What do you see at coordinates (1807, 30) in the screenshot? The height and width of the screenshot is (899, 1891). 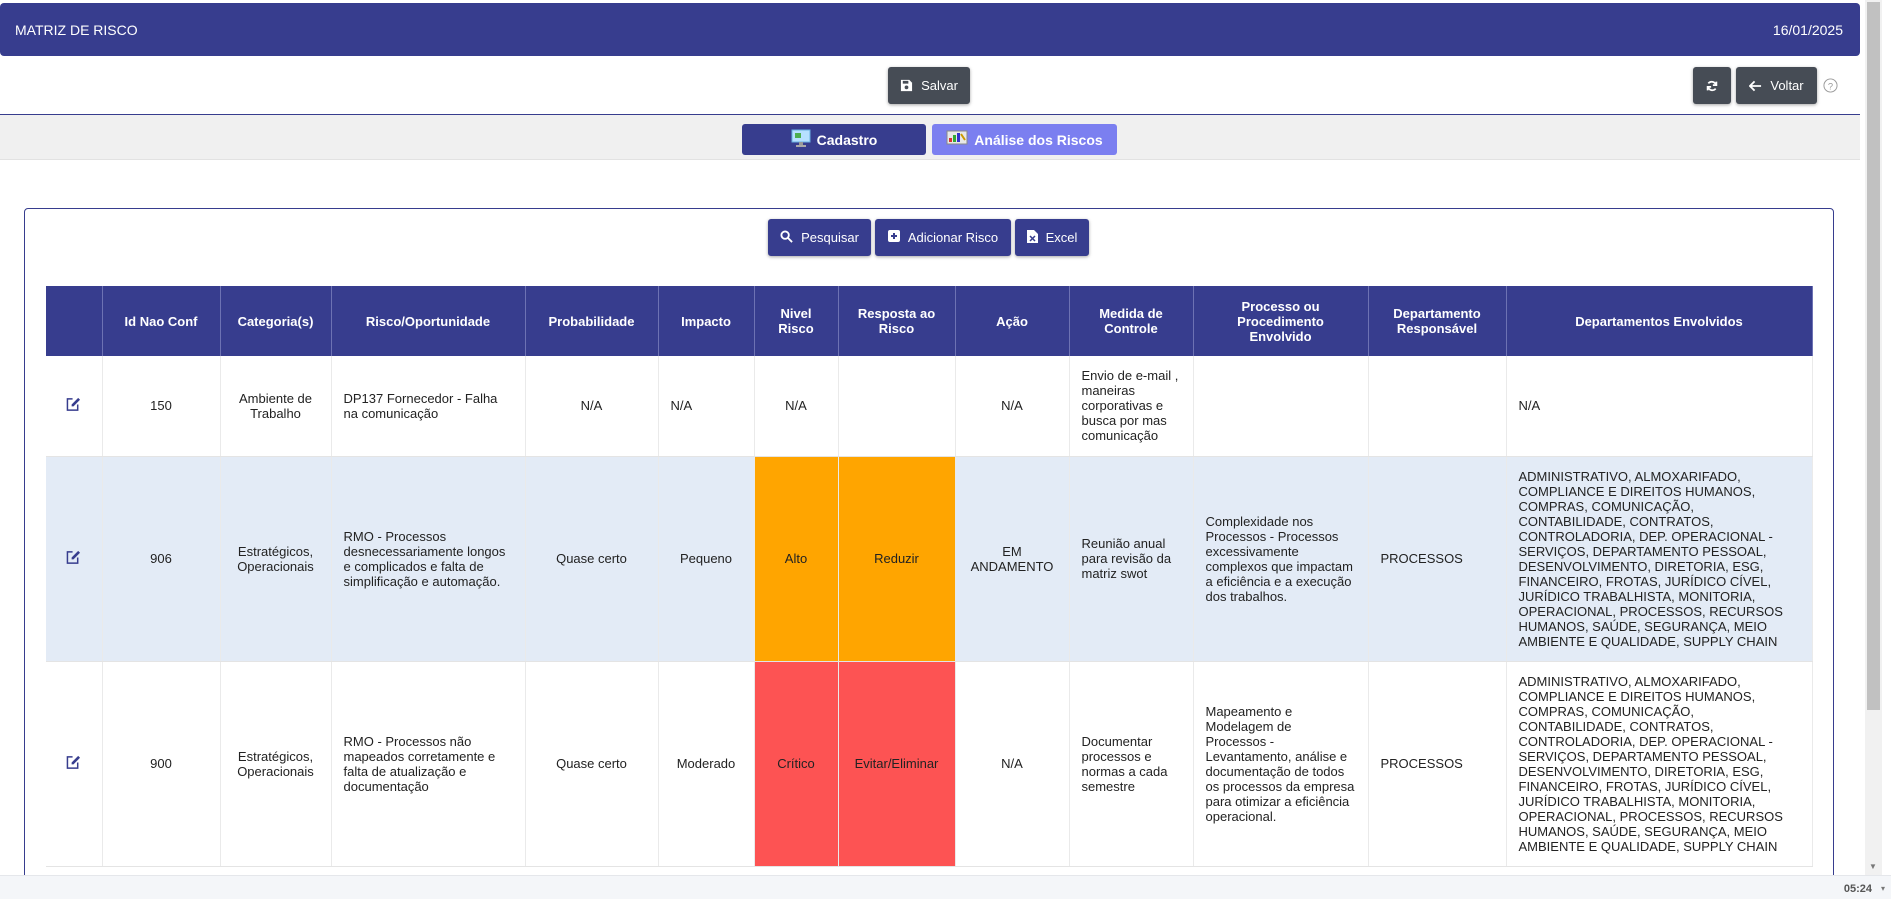 I see `header-date: 16/01/2025` at bounding box center [1807, 30].